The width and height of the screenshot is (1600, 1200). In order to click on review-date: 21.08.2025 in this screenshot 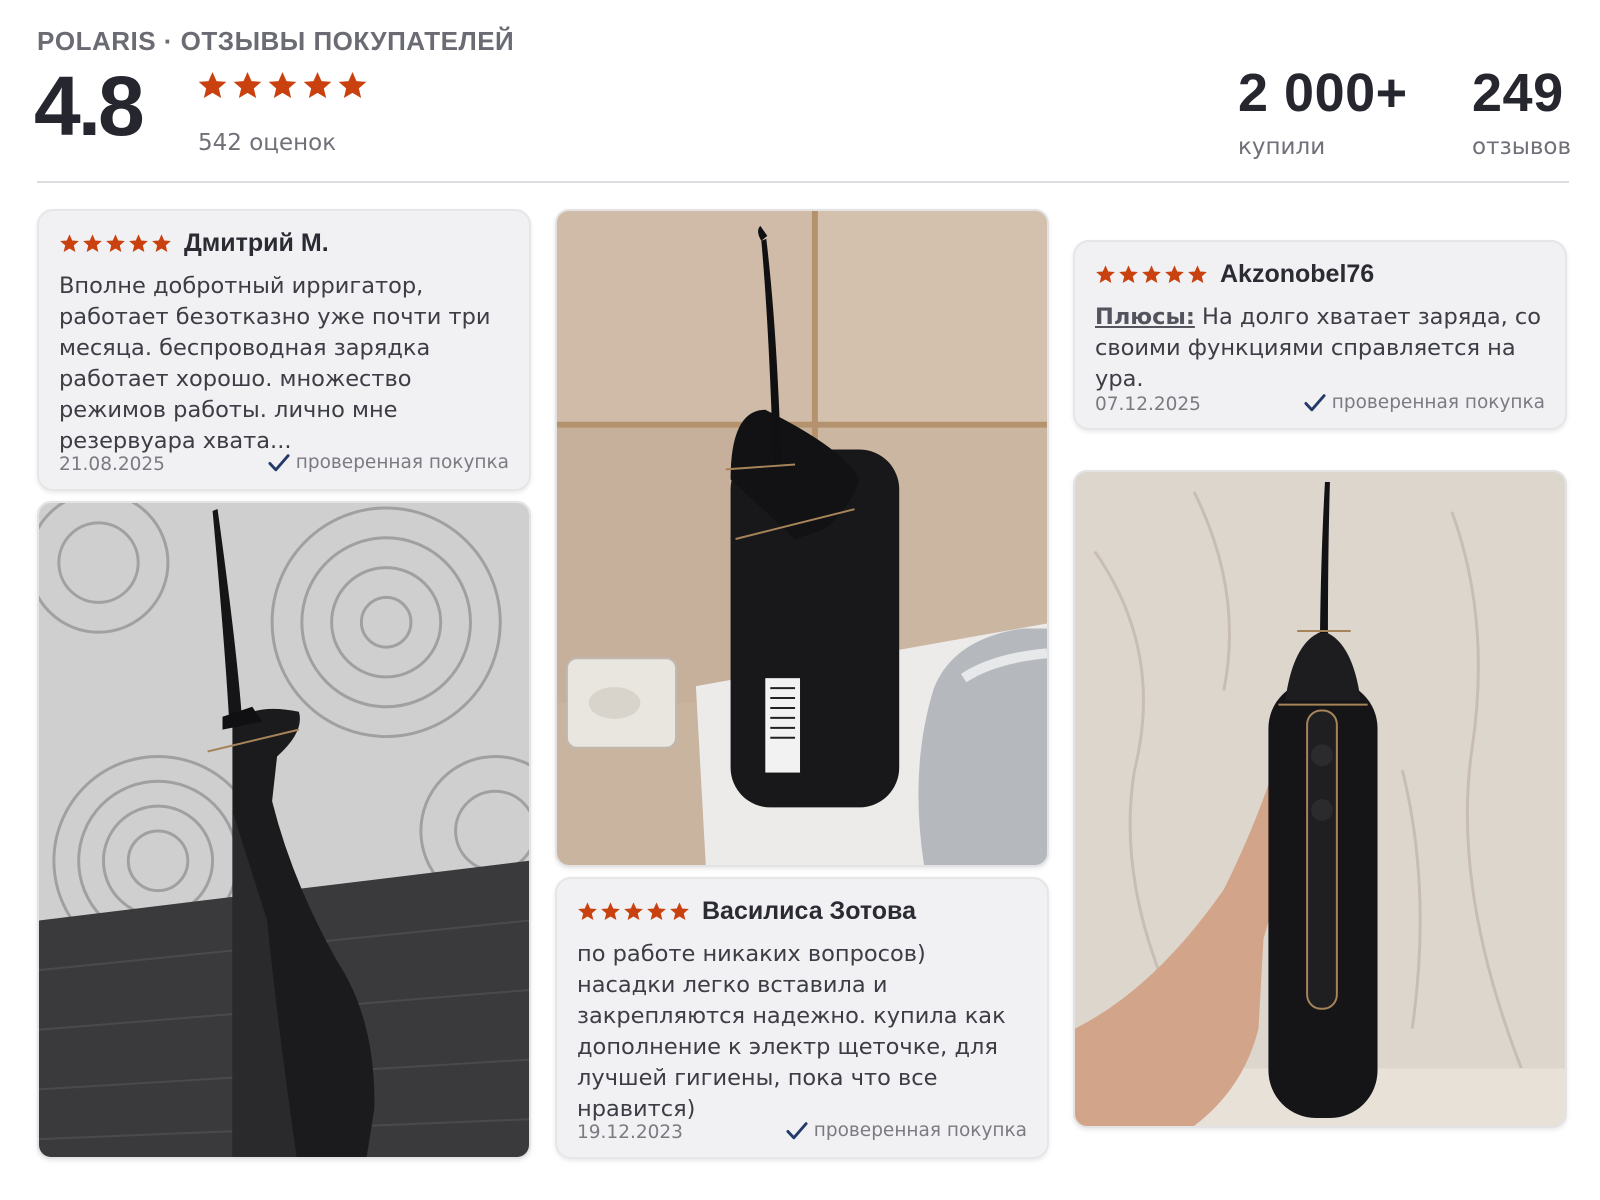, I will do `click(112, 464)`.